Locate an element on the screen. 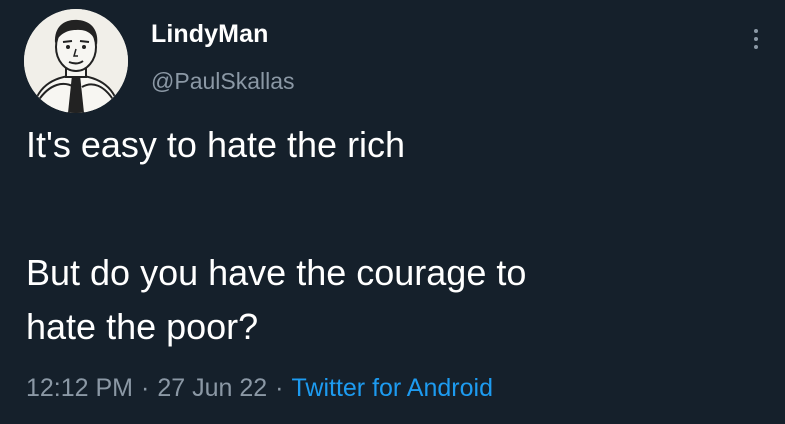 The width and height of the screenshot is (785, 424). tweet-text-line: But do you have the courage to is located at coordinates (276, 272).